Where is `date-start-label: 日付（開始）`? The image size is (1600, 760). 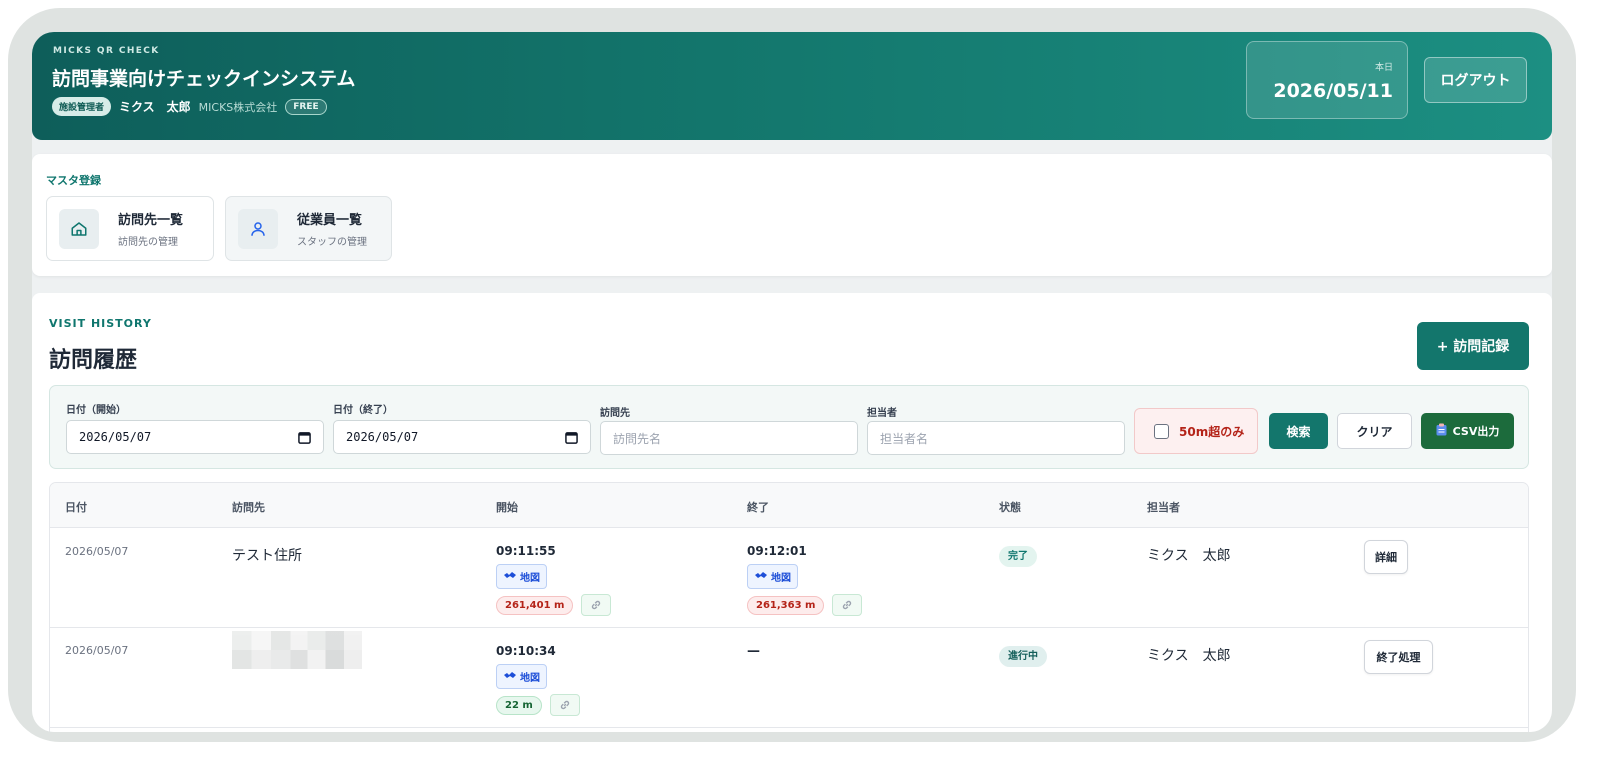 date-start-label: 日付（開始） is located at coordinates (96, 410).